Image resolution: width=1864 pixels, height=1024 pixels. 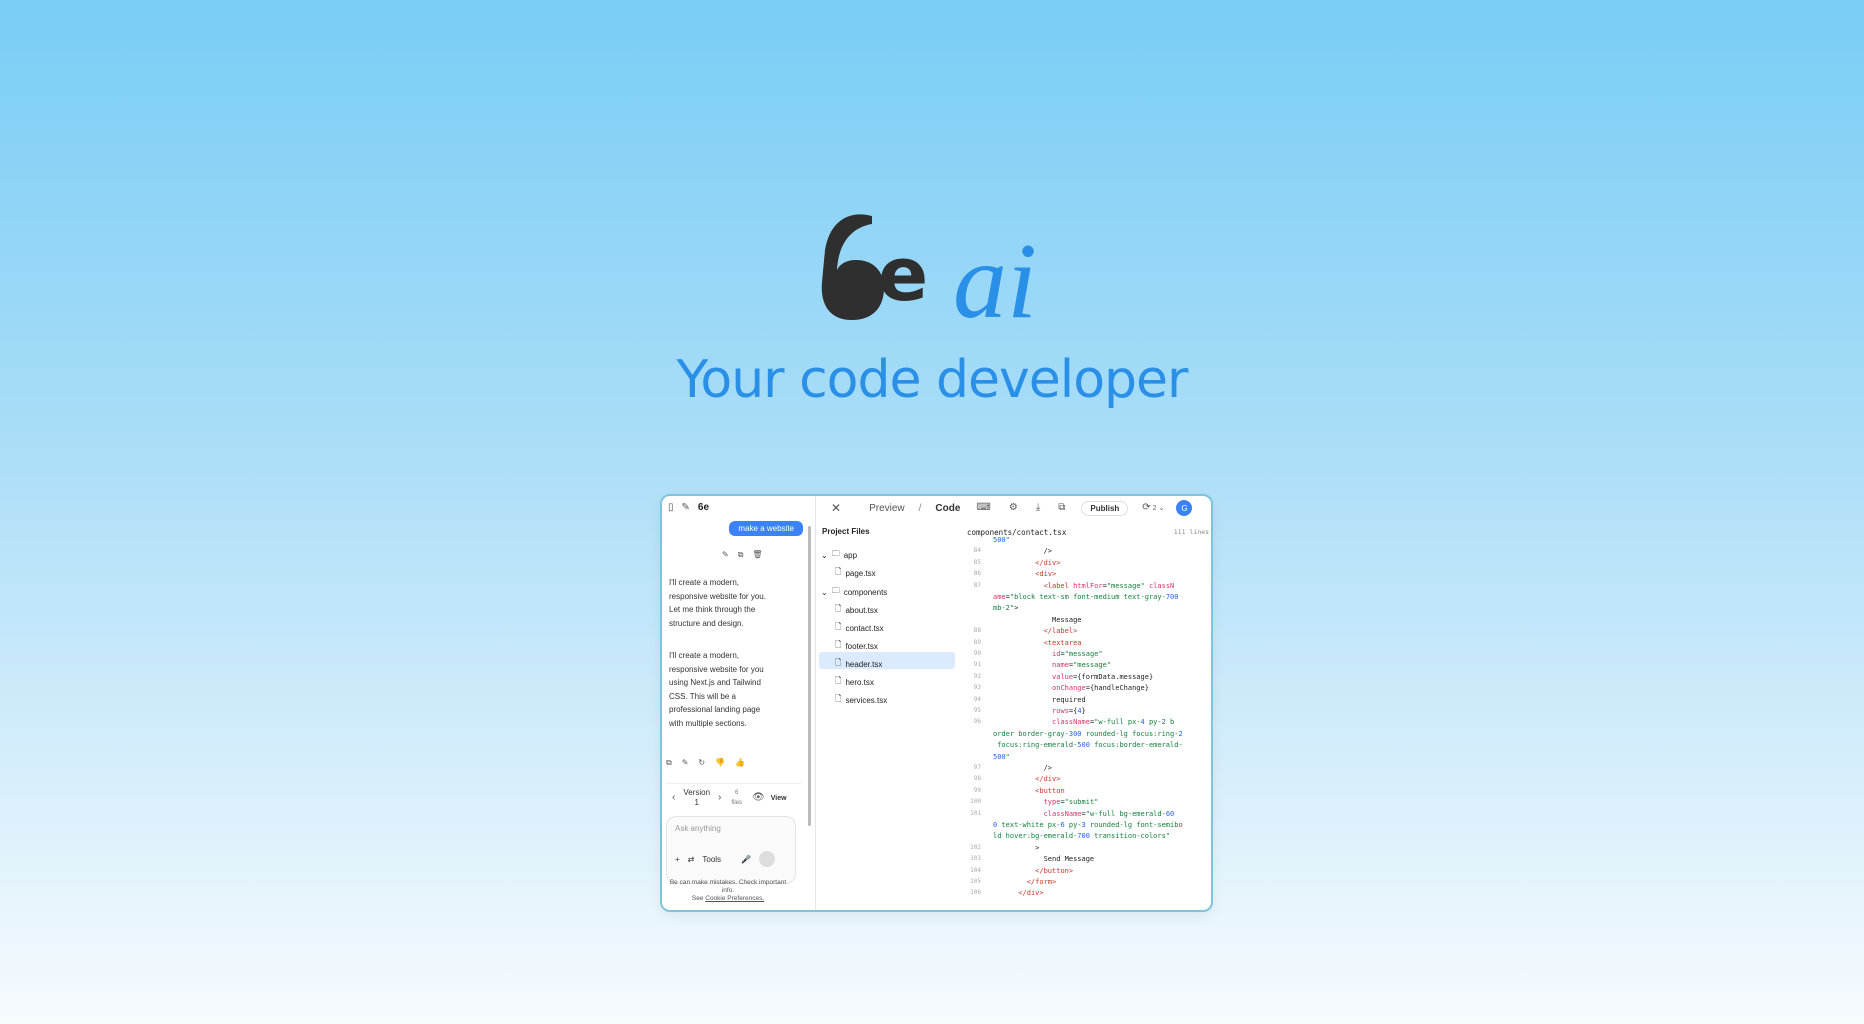 What do you see at coordinates (977, 710) in the screenshot?
I see `line-number: 95` at bounding box center [977, 710].